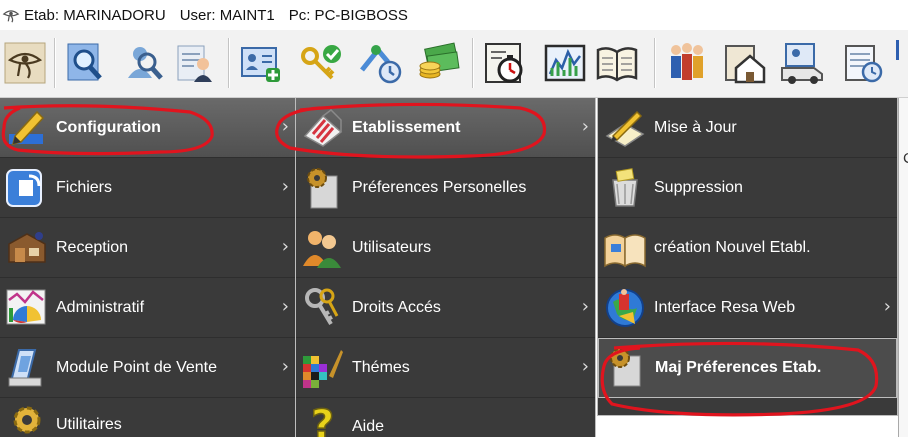 This screenshot has height=437, width=908. I want to click on toolbar-button-house, so click(745, 63).